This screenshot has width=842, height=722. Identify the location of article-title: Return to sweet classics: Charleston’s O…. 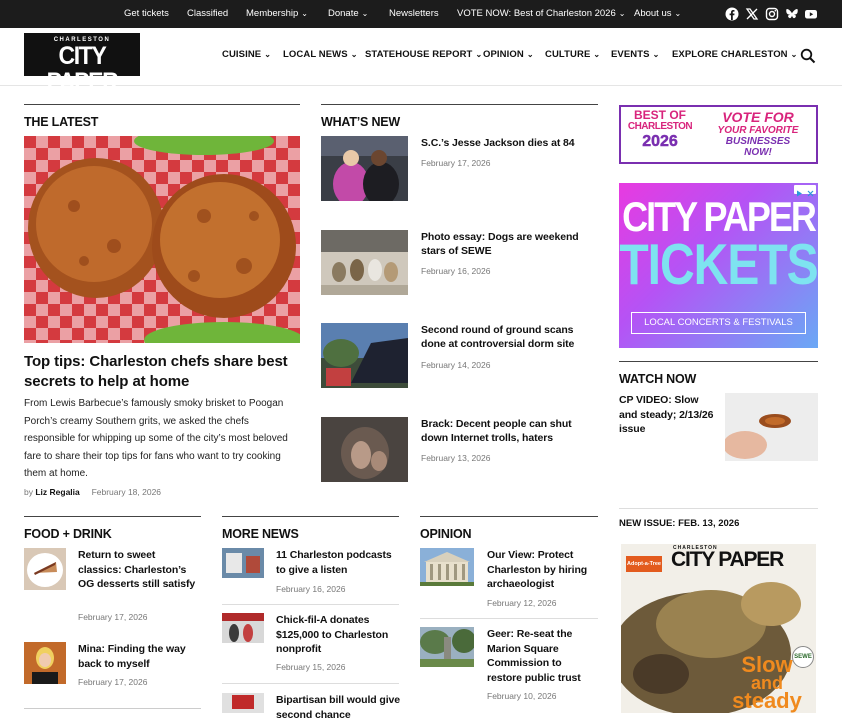
(139, 570).